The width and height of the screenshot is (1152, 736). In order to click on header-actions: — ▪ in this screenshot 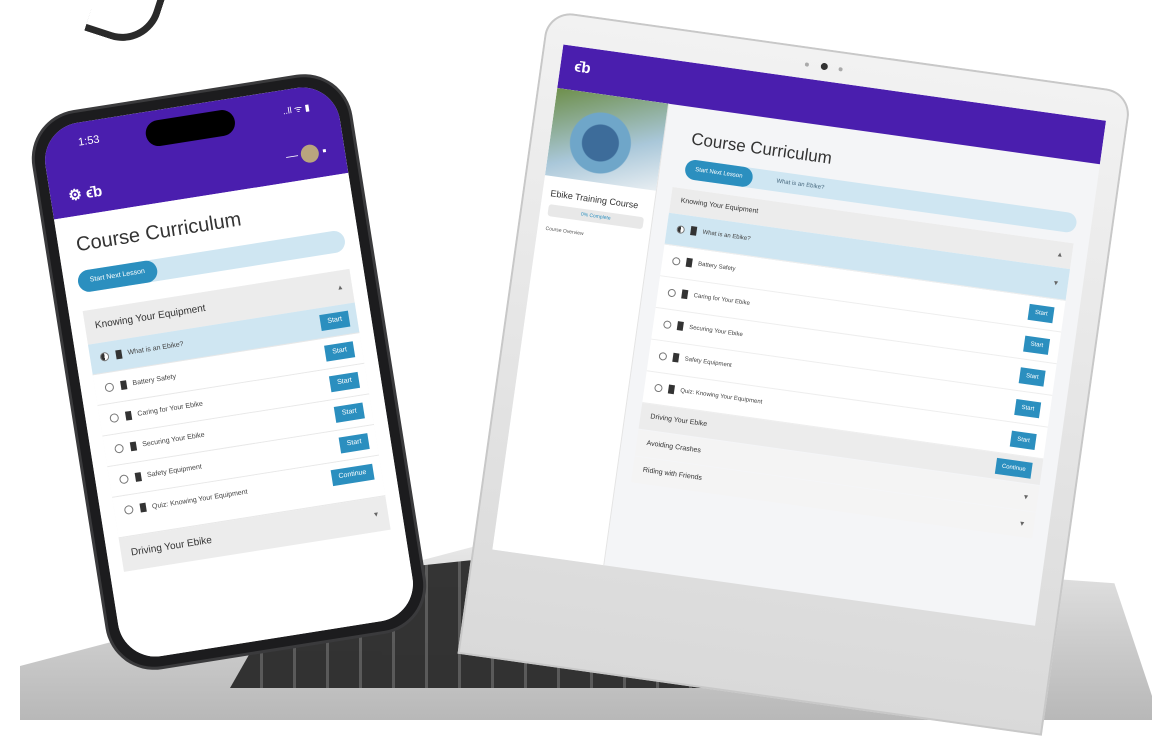, I will do `click(306, 154)`.